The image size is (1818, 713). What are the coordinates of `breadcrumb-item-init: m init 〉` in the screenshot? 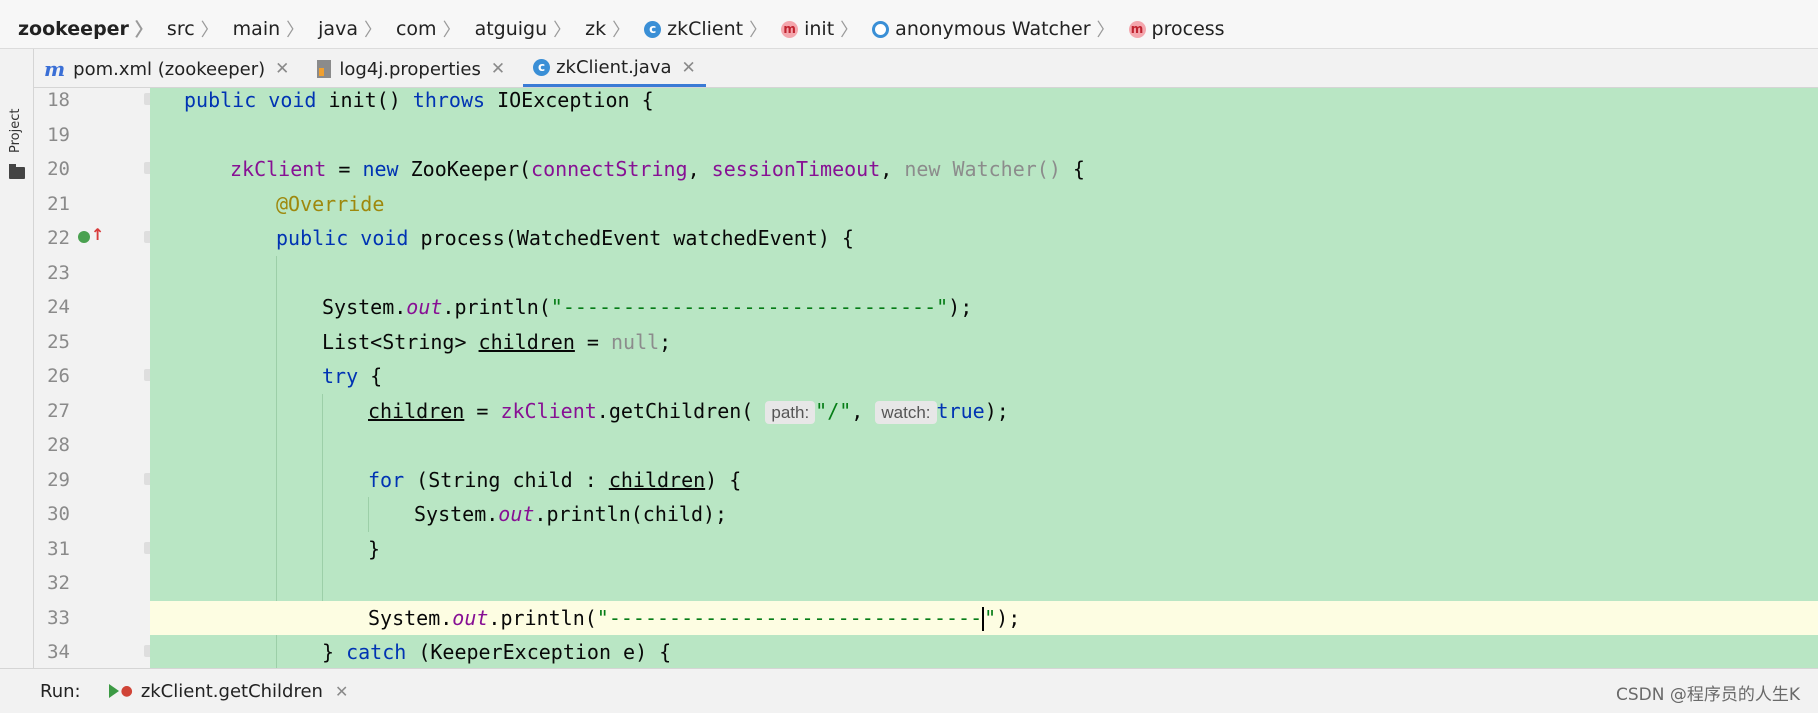 It's located at (818, 29).